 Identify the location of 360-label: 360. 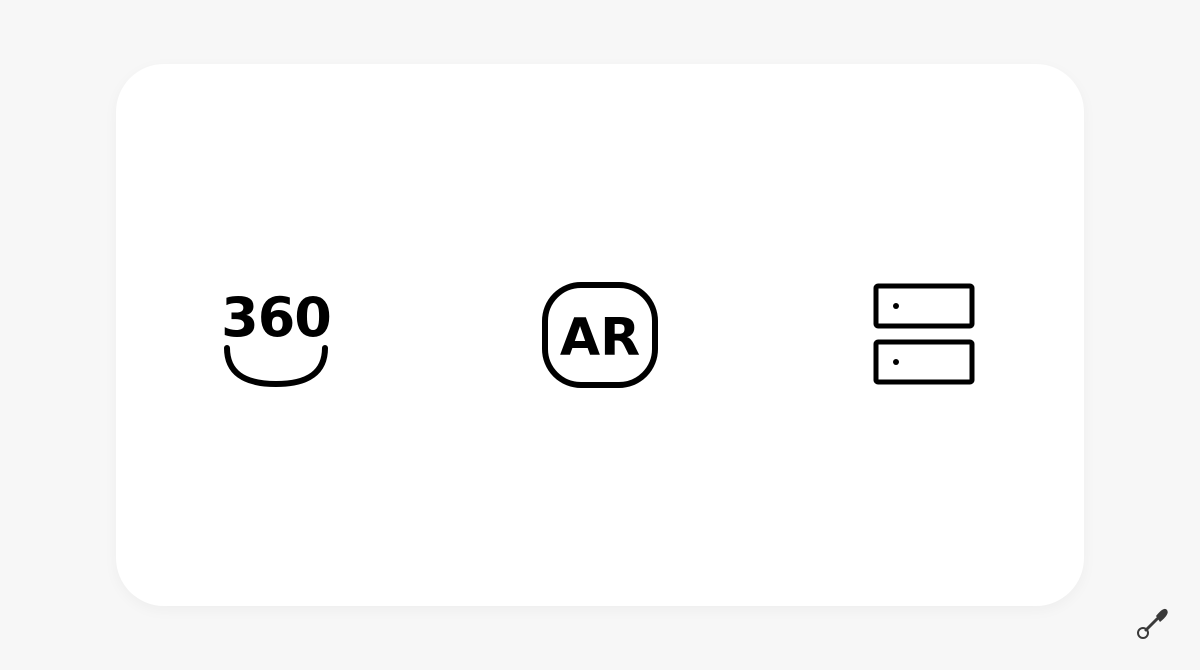
(276, 317).